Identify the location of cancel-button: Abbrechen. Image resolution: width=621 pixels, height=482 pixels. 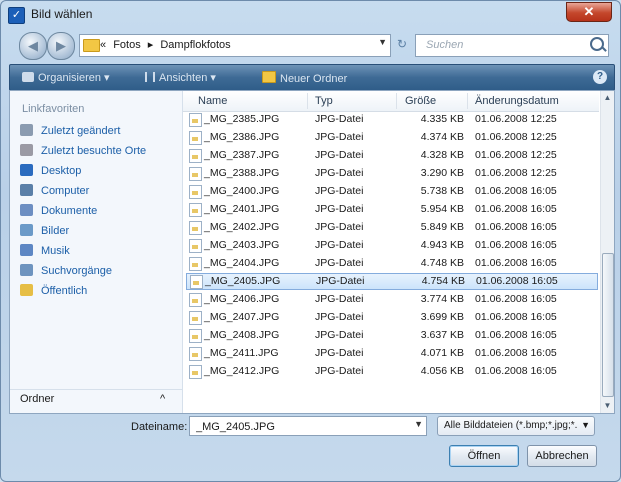
(562, 456).